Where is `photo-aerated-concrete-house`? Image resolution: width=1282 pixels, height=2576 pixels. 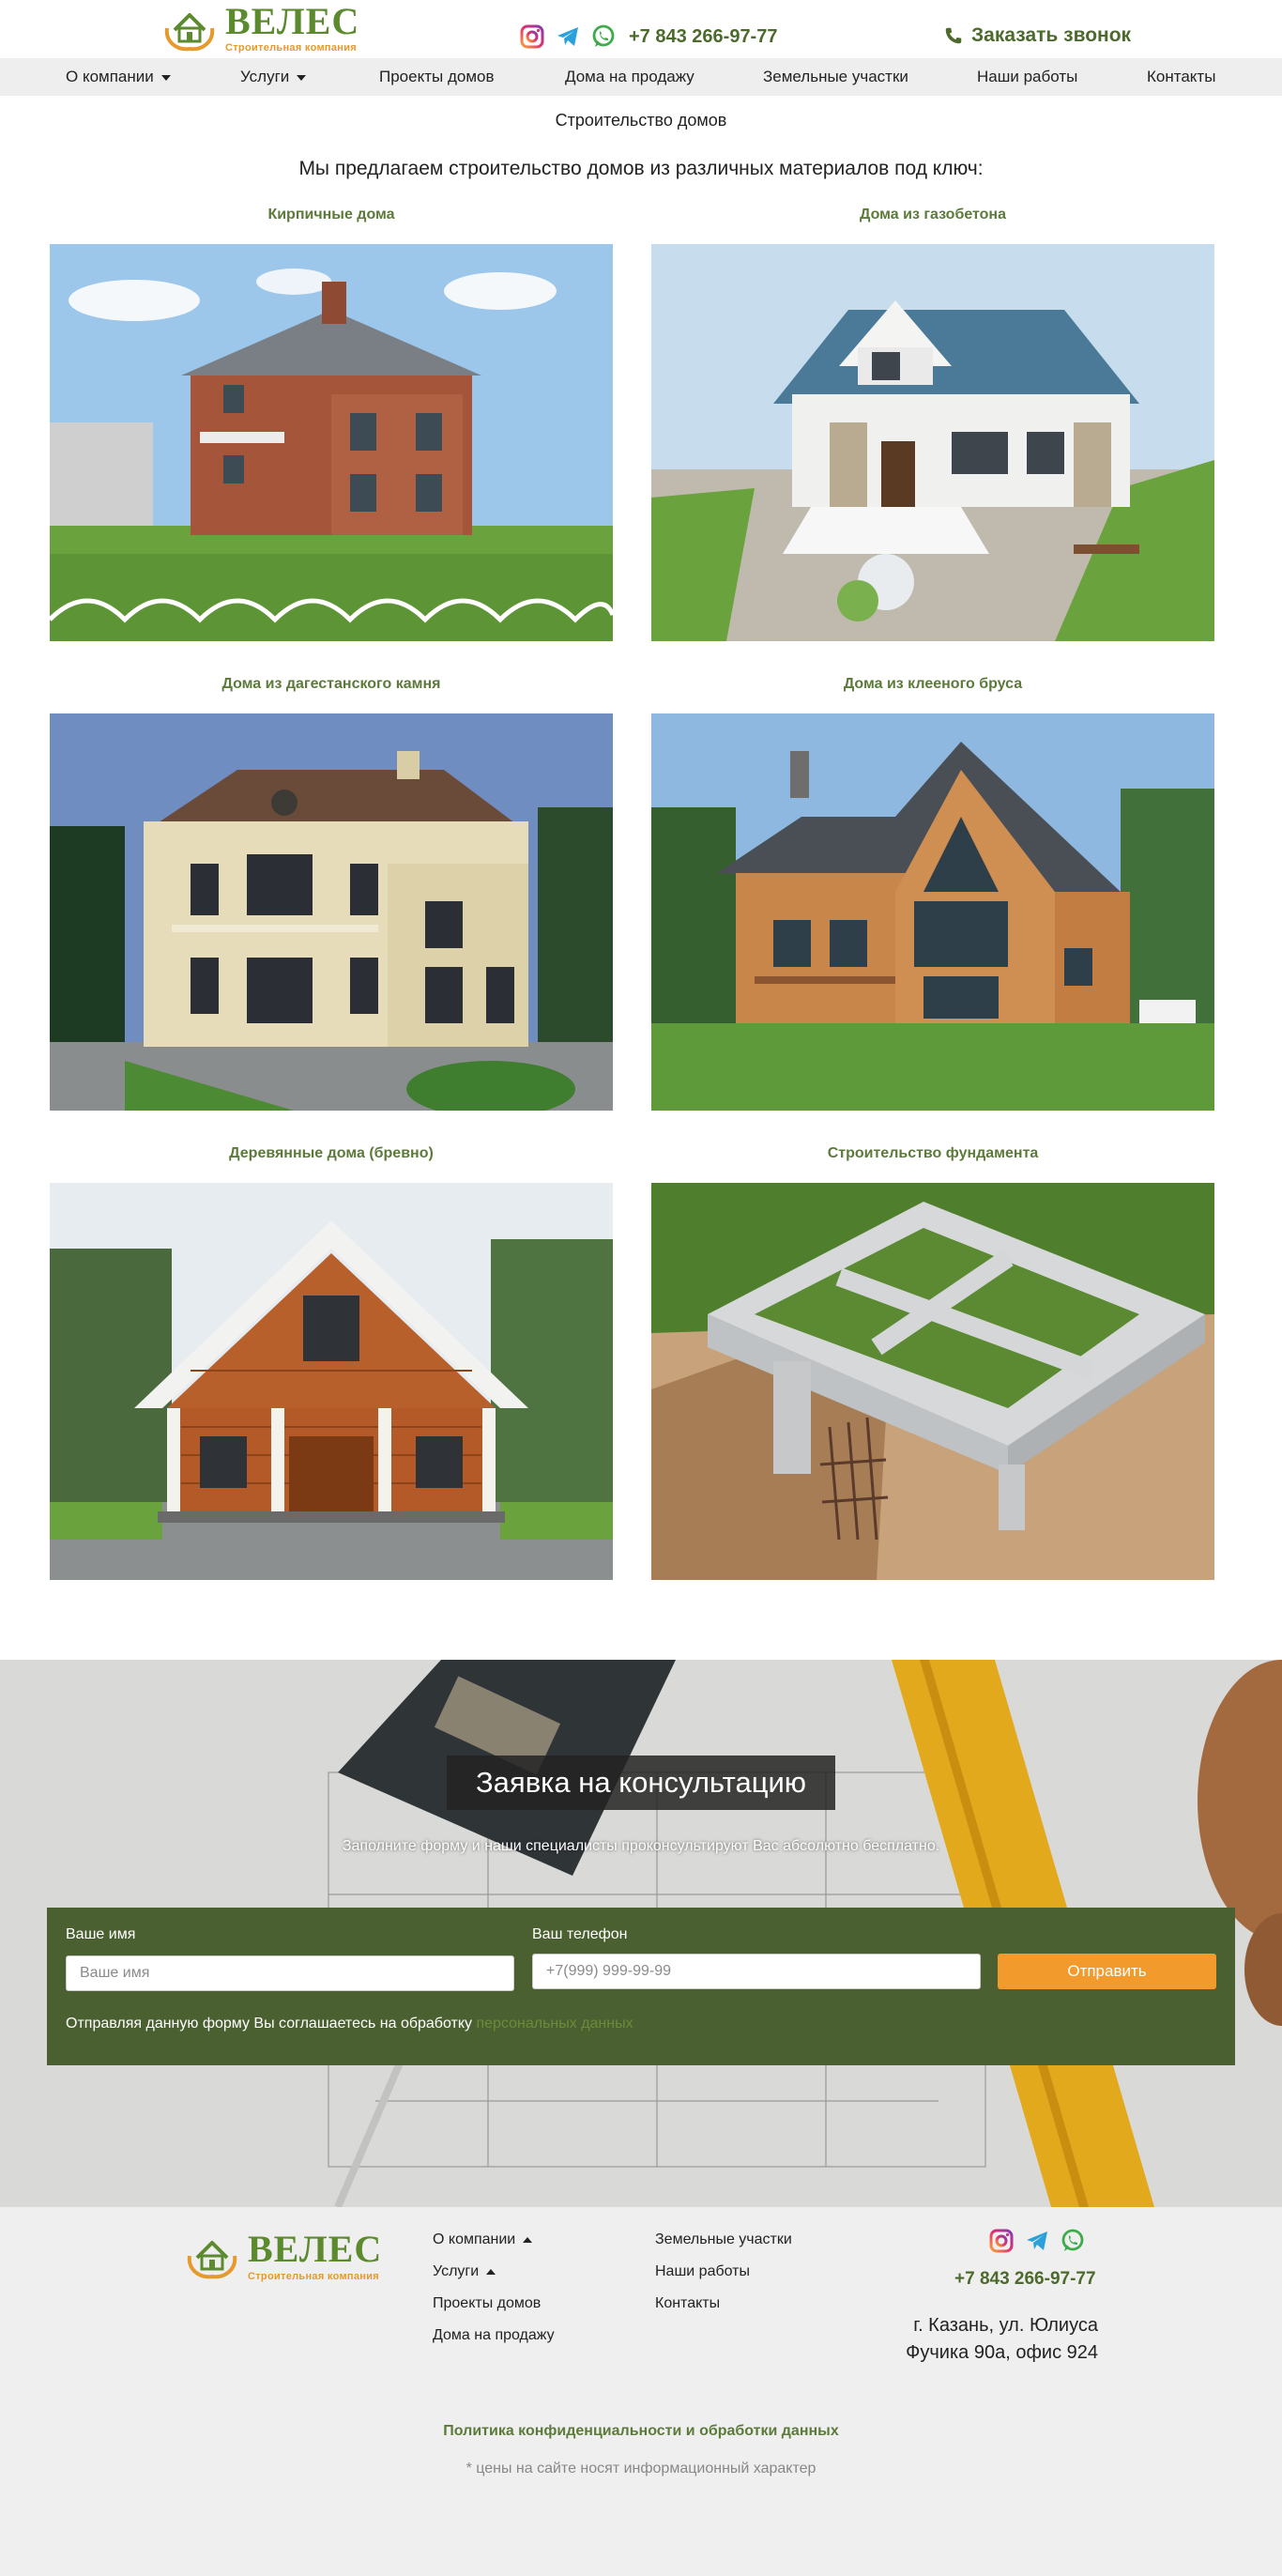 photo-aerated-concrete-house is located at coordinates (933, 443).